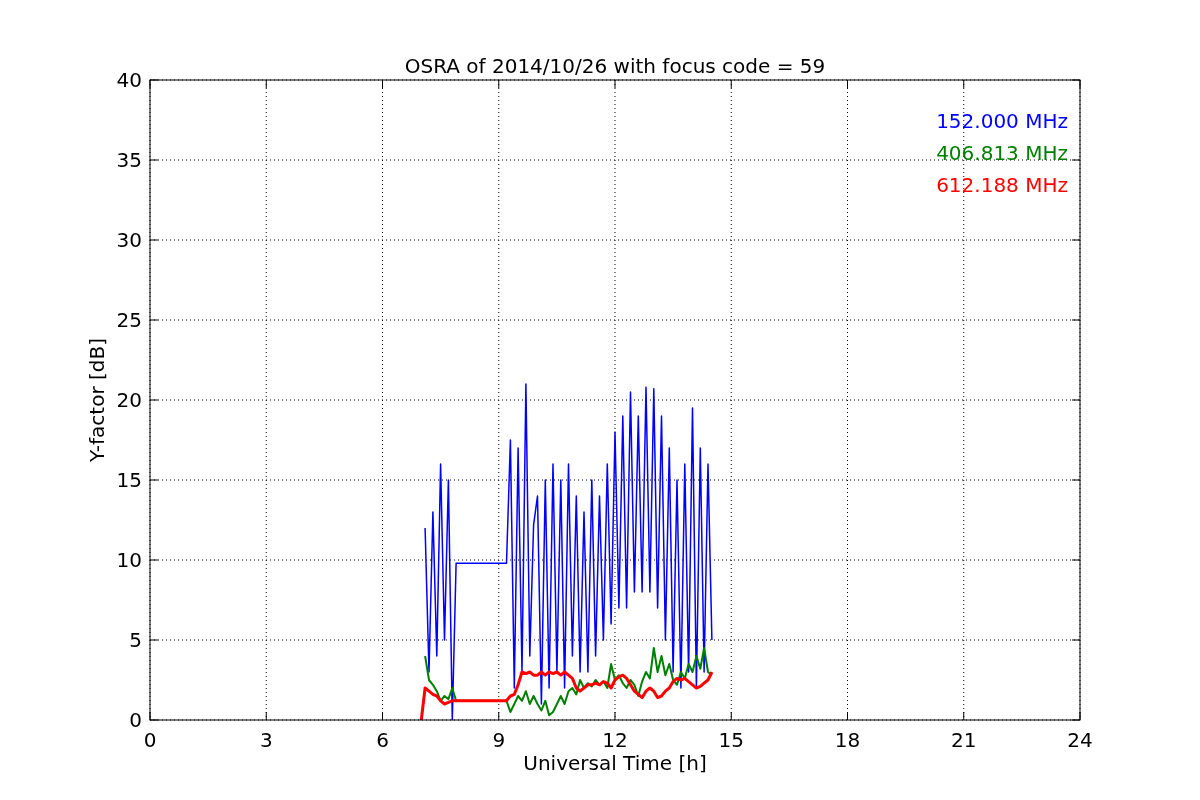 The image size is (1200, 800). What do you see at coordinates (1002, 185) in the screenshot?
I see `legend-label: 612.188 MHz` at bounding box center [1002, 185].